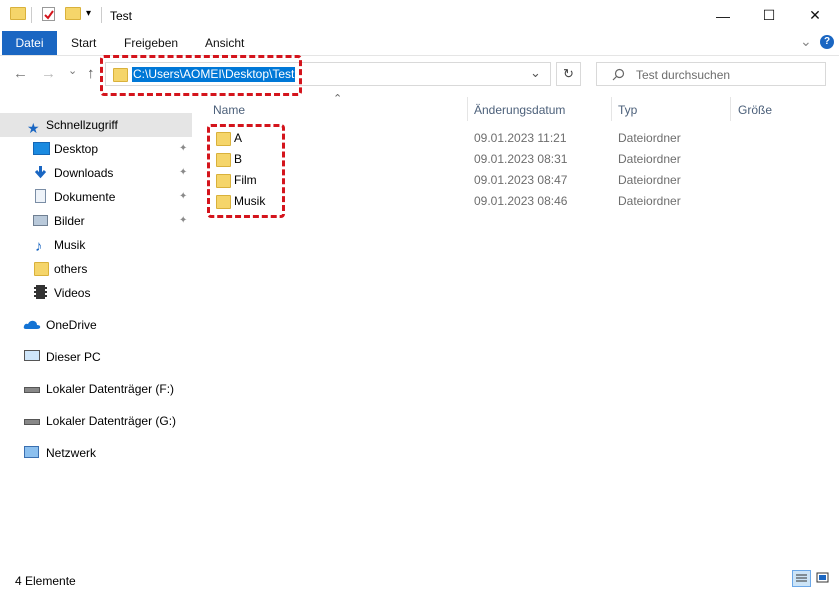 Image resolution: width=839 pixels, height=593 pixels. I want to click on column-header-date: Änderungsdatum, so click(519, 110).